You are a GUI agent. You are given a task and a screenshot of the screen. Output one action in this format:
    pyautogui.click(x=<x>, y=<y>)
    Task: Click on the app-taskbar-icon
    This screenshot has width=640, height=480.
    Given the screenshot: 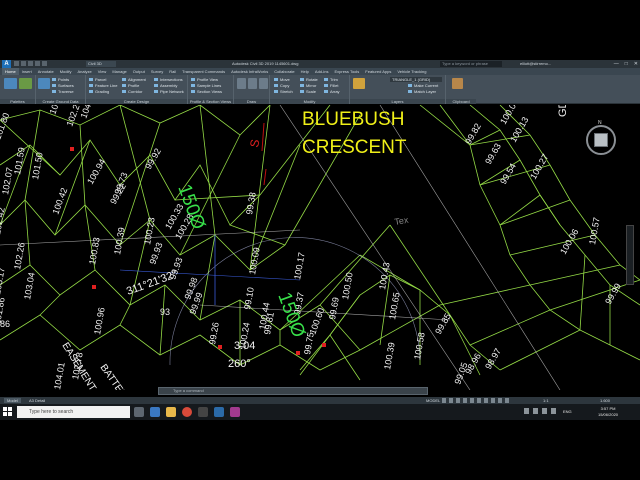 What is the action you would take?
    pyautogui.click(x=235, y=412)
    